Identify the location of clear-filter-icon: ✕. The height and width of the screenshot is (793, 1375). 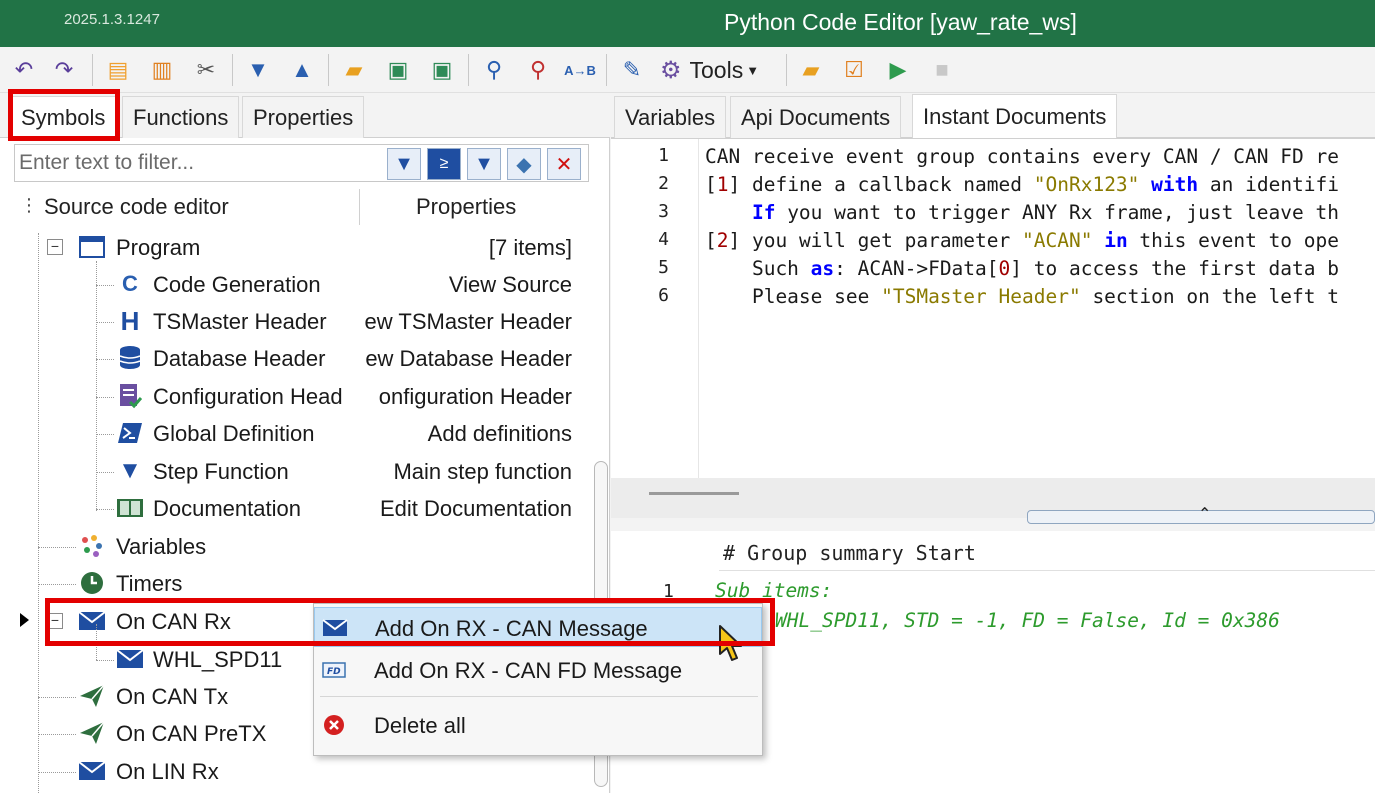
(564, 164).